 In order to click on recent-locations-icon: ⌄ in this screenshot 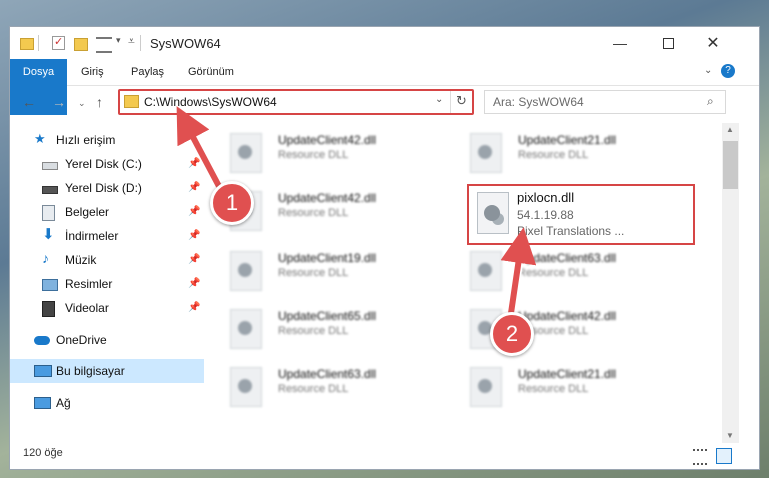, I will do `click(82, 103)`.